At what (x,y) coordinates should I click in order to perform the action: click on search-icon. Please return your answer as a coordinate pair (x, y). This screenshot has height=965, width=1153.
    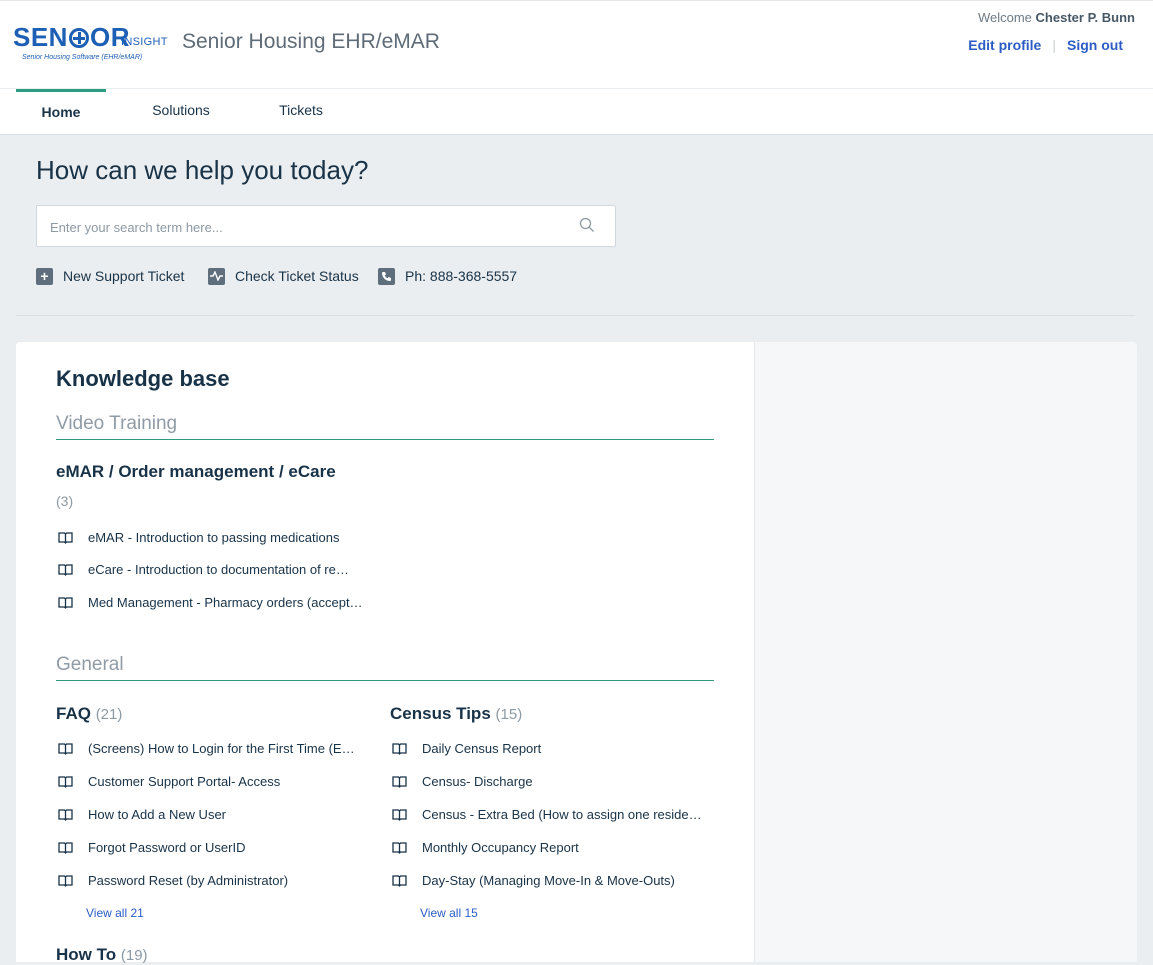
    Looking at the image, I should click on (587, 225).